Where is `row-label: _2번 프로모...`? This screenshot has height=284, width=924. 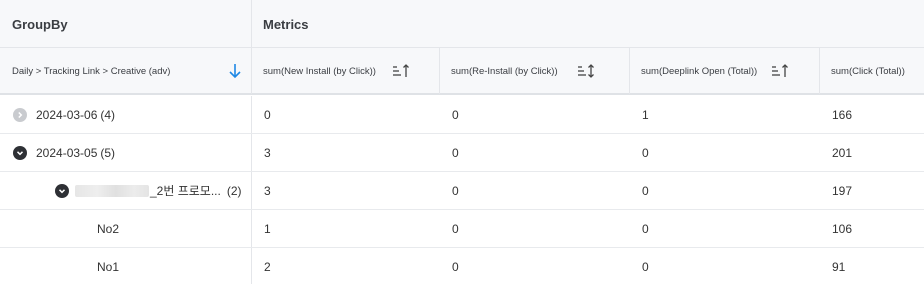 row-label: _2번 프로모... is located at coordinates (185, 191).